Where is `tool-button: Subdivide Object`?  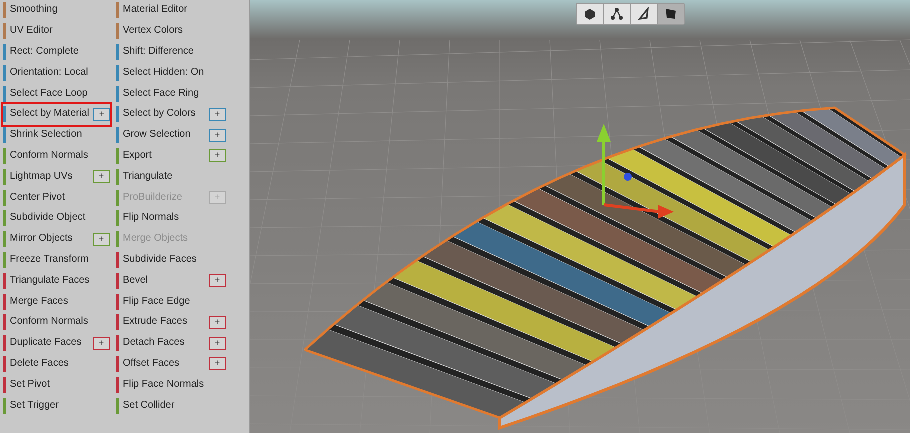 tool-button: Subdivide Object is located at coordinates (59, 218).